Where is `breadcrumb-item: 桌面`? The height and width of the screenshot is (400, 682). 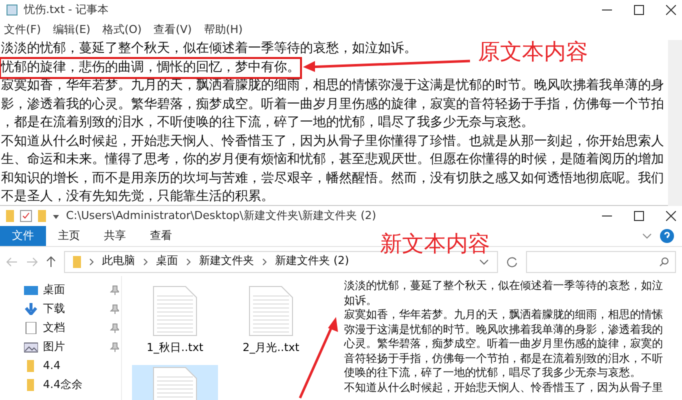 breadcrumb-item: 桌面 is located at coordinates (167, 261).